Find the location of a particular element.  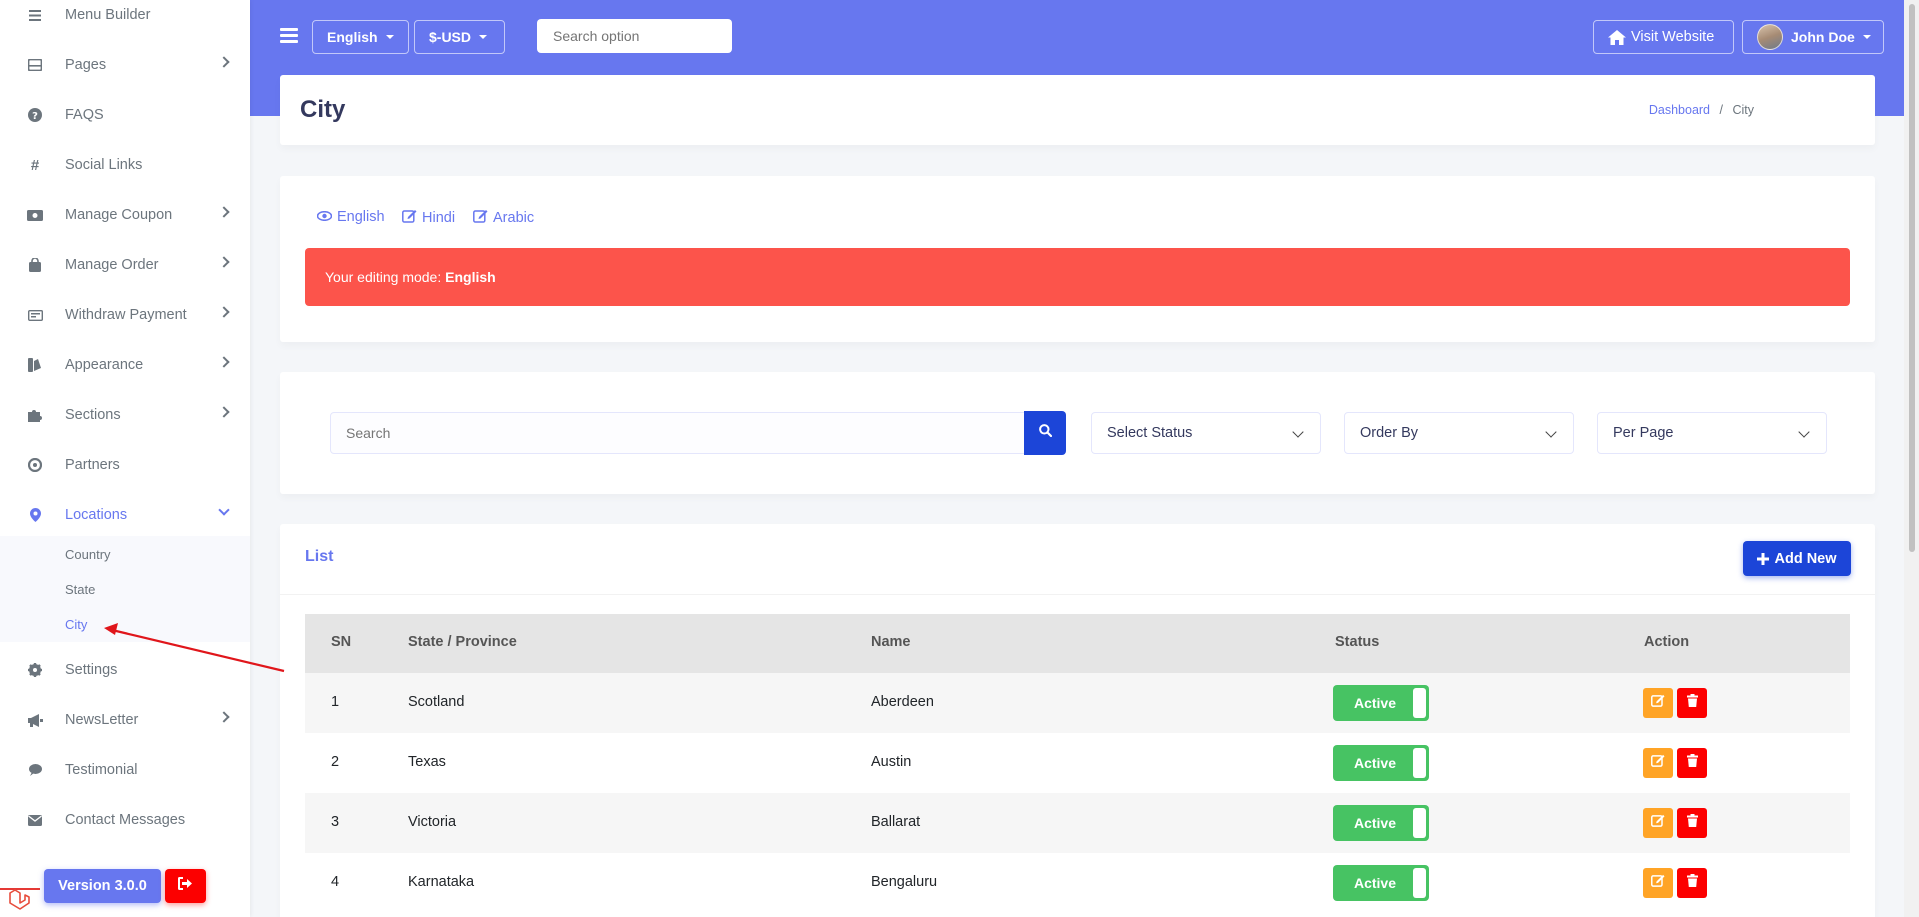

alert-text: Your editing mode: is located at coordinates (383, 277).